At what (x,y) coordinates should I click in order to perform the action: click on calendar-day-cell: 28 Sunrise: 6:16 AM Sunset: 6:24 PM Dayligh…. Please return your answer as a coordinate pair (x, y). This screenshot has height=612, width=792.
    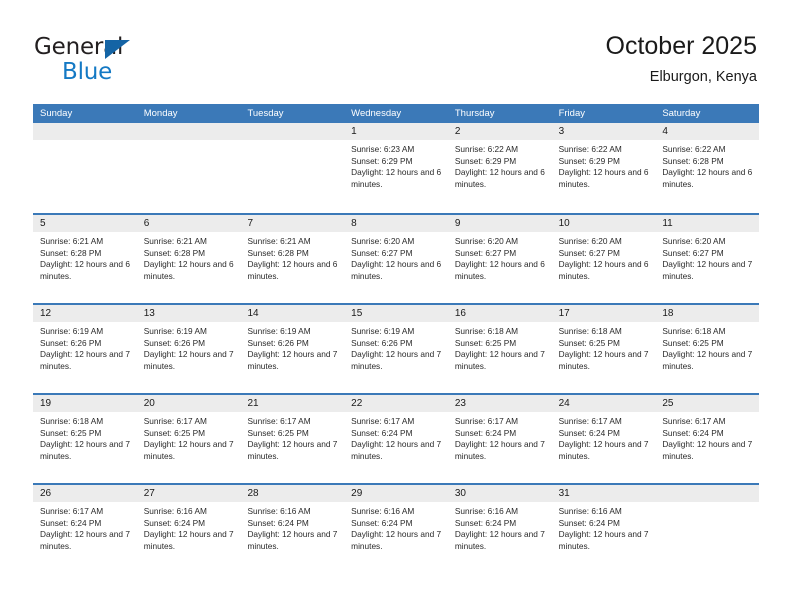
    Looking at the image, I should click on (292, 529).